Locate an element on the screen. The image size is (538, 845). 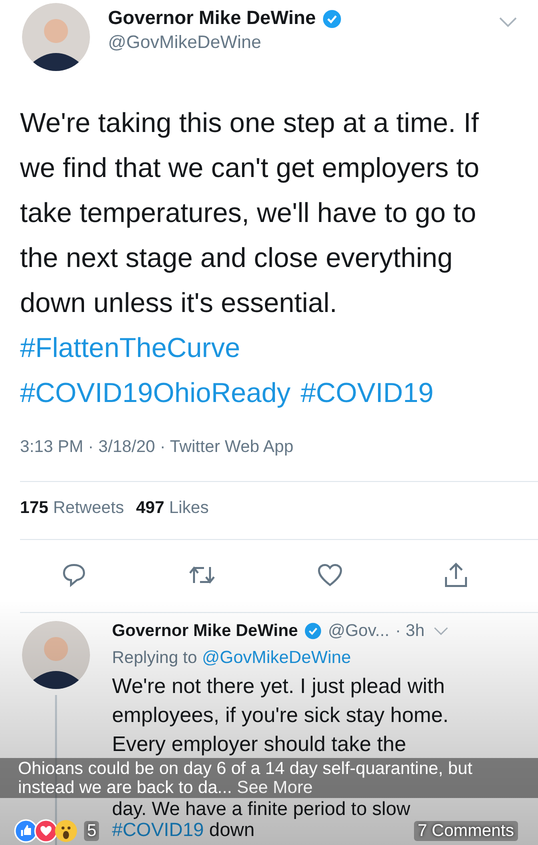
replying-label: Replying to is located at coordinates (155, 657).